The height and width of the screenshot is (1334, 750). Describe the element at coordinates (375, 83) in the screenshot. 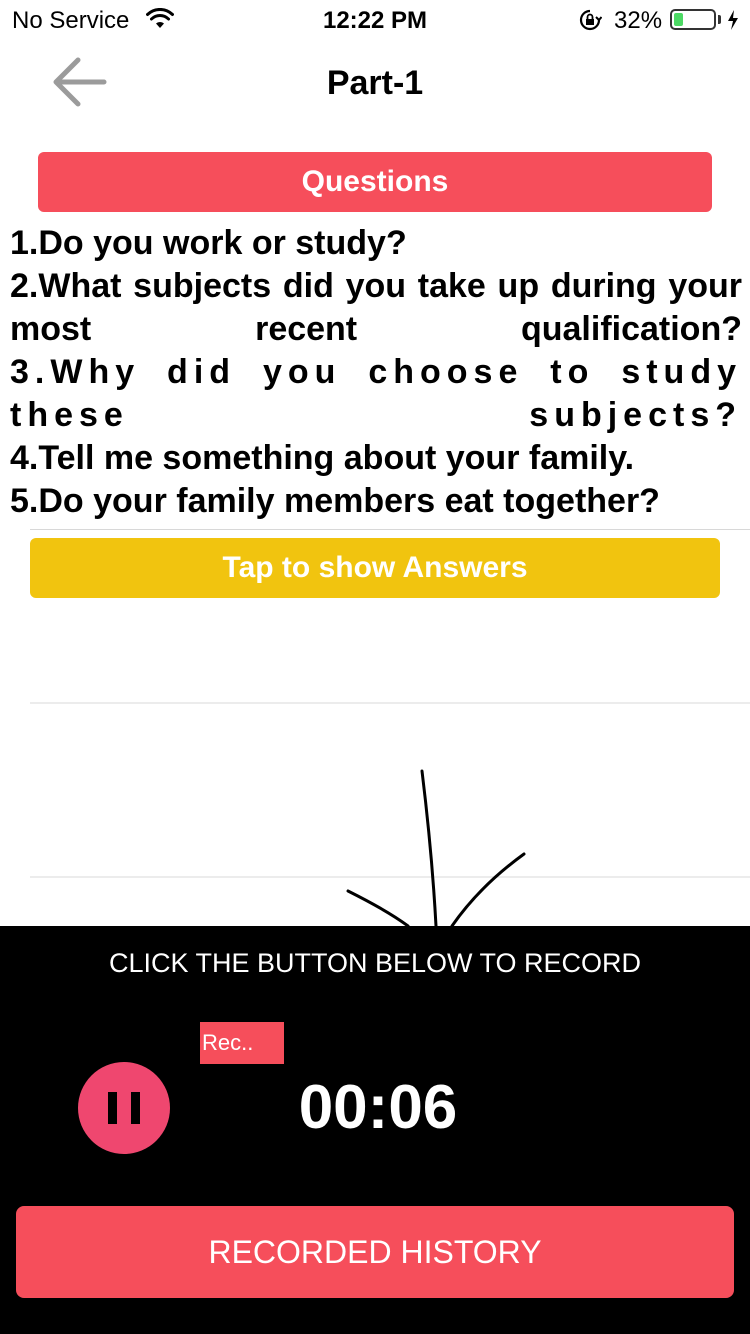

I see `page-title: Part-1` at that location.